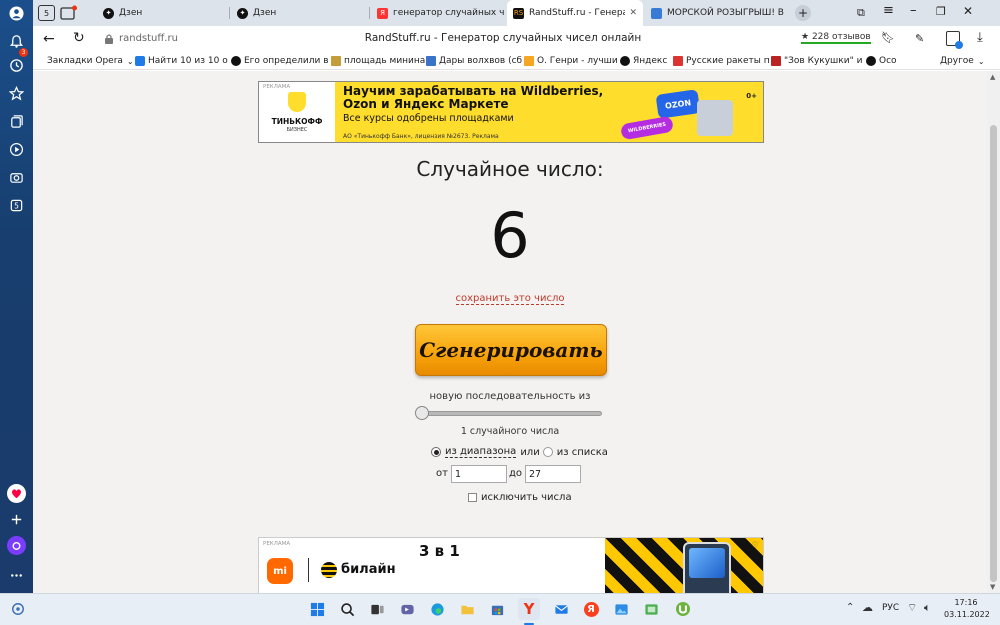 This screenshot has width=1000, height=625. What do you see at coordinates (16, 177) in the screenshot?
I see `screenshot-icon` at bounding box center [16, 177].